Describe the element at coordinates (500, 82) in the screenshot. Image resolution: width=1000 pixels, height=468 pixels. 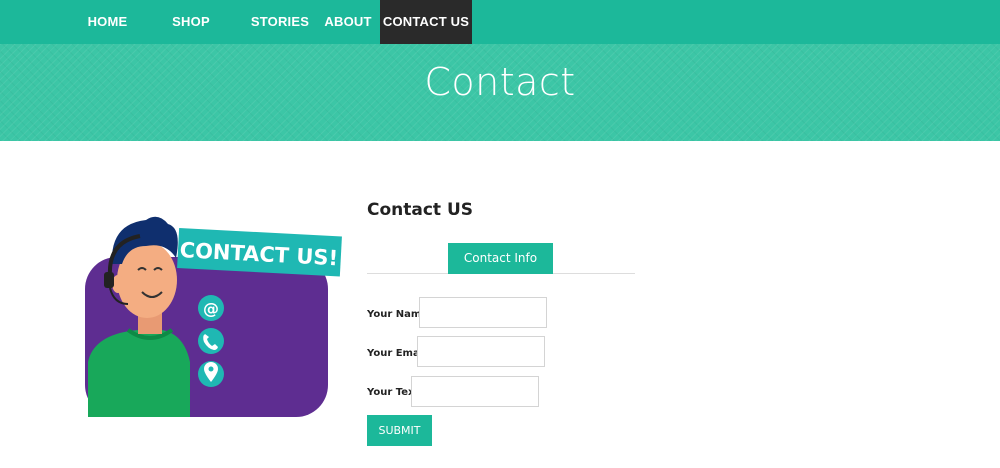
I see `page-title: Contact` at that location.